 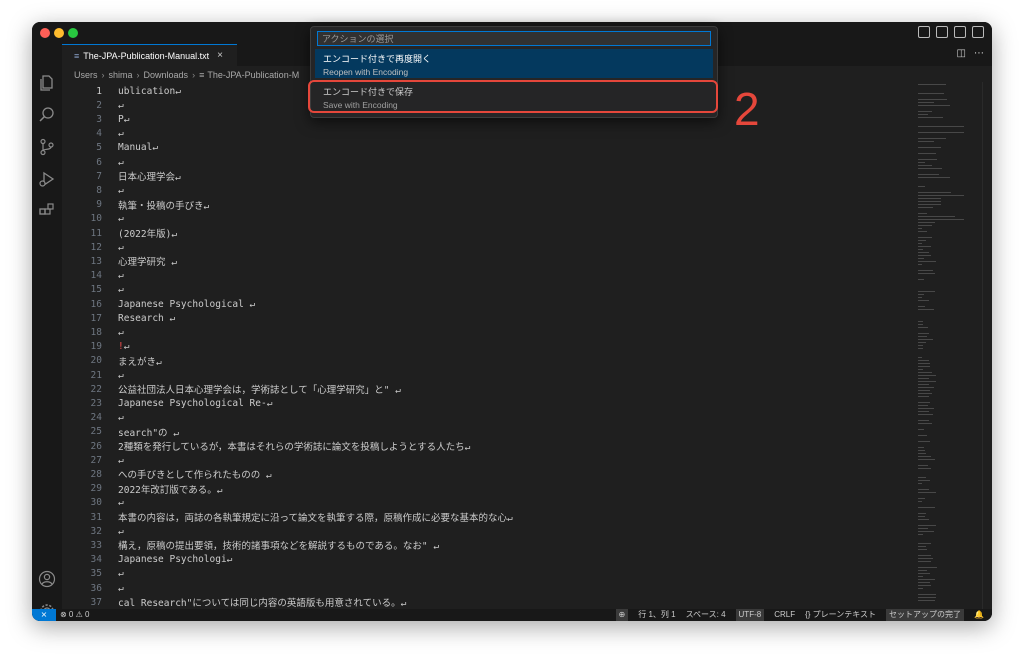 What do you see at coordinates (47, 115) in the screenshot?
I see `search-icon` at bounding box center [47, 115].